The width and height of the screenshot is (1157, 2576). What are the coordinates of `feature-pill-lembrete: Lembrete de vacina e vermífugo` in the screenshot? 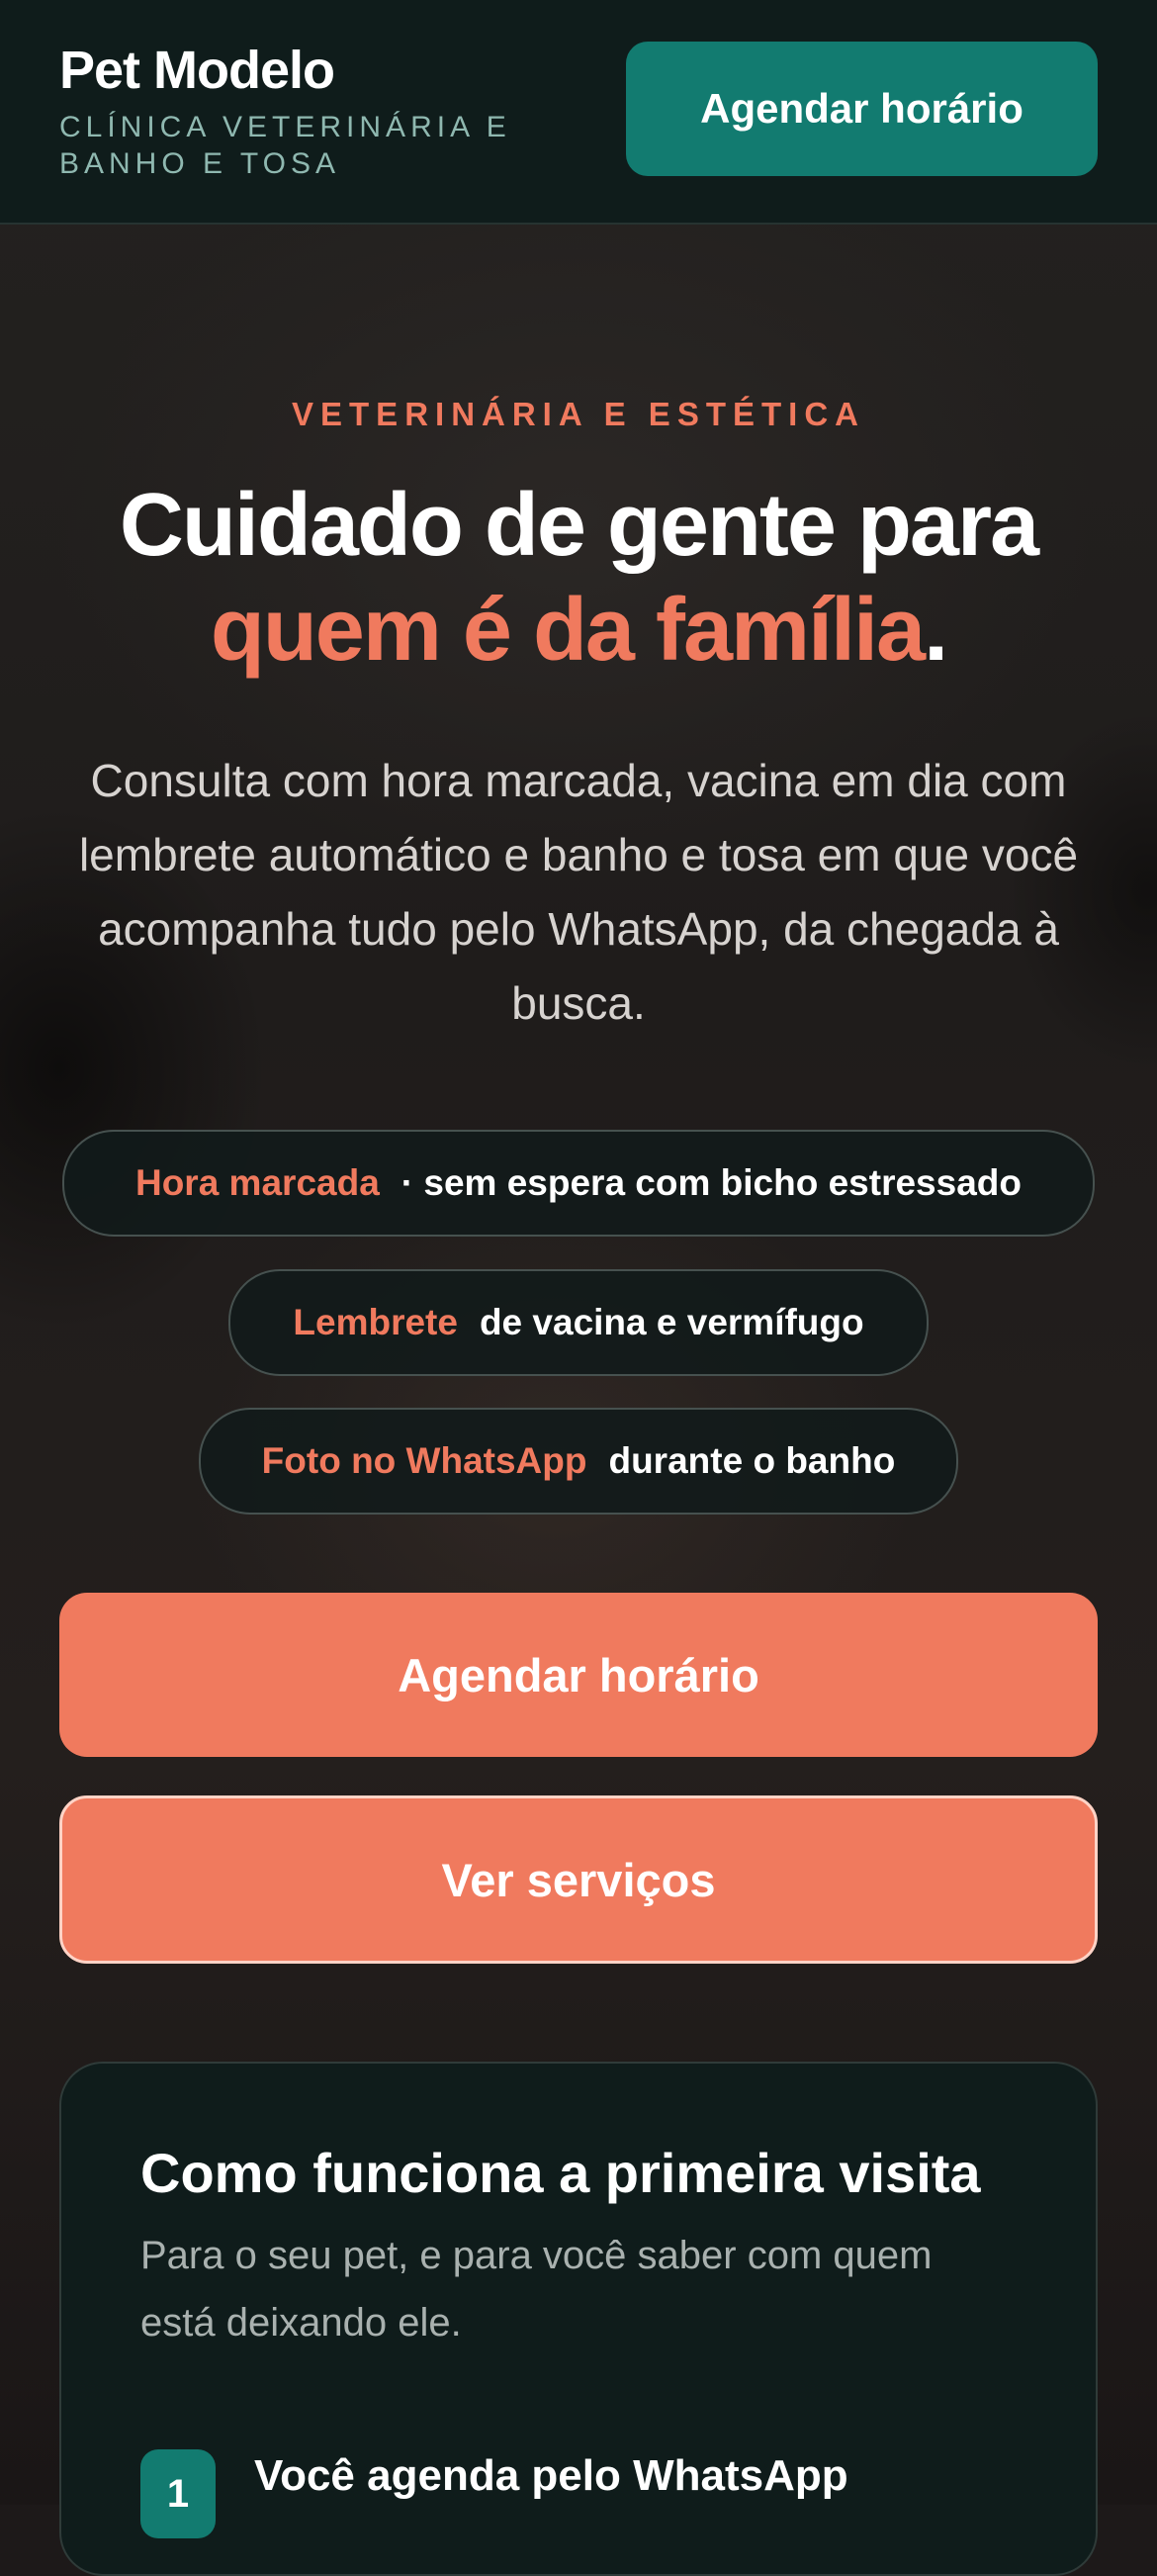 It's located at (578, 1322).